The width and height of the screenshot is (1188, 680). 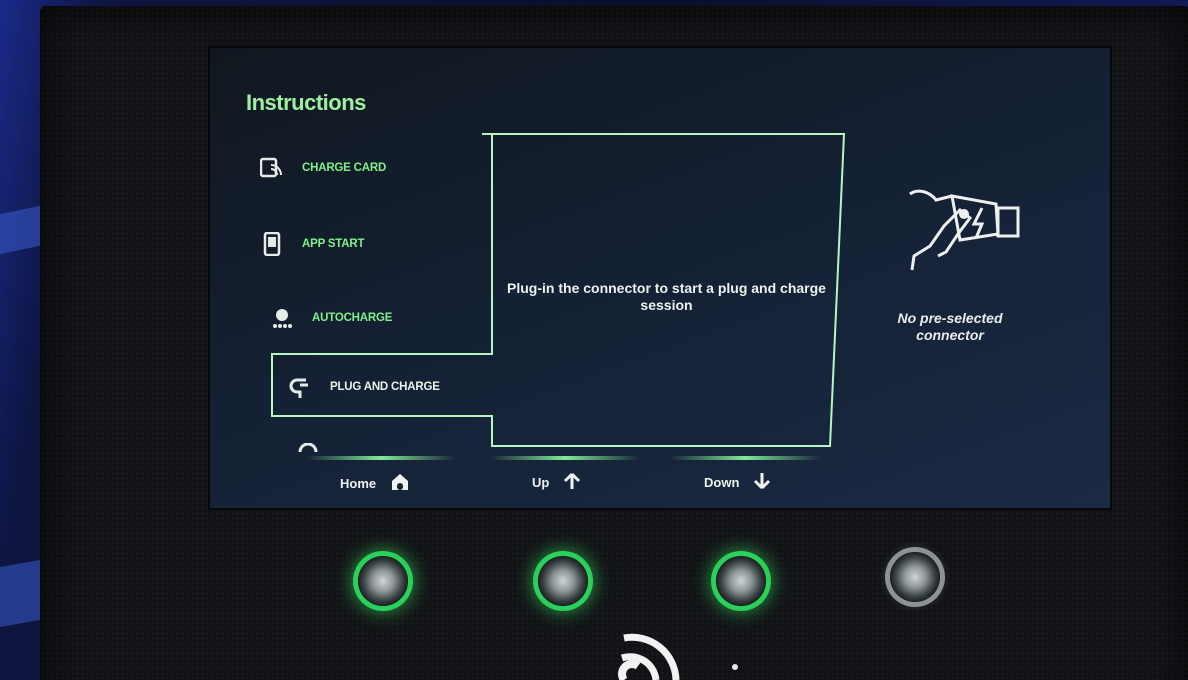 I want to click on up-label: Up, so click(x=541, y=482).